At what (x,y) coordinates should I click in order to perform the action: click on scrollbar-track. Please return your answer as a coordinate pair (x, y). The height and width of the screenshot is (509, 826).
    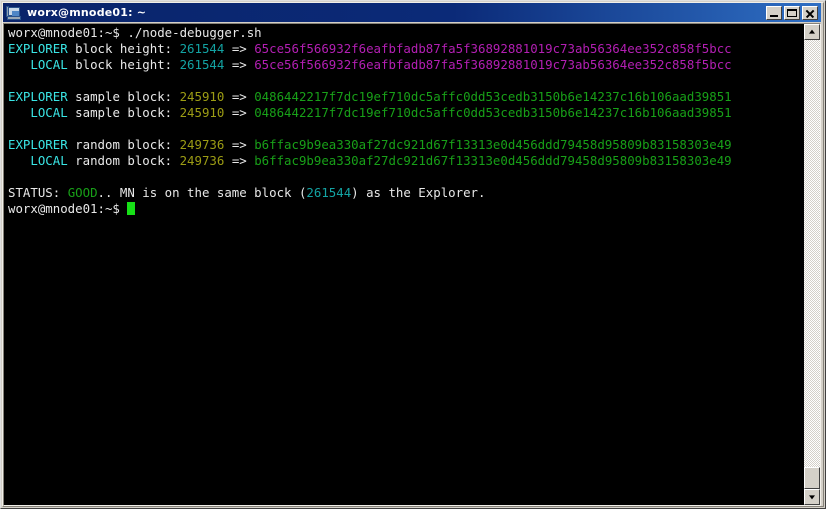
    Looking at the image, I should click on (812, 264).